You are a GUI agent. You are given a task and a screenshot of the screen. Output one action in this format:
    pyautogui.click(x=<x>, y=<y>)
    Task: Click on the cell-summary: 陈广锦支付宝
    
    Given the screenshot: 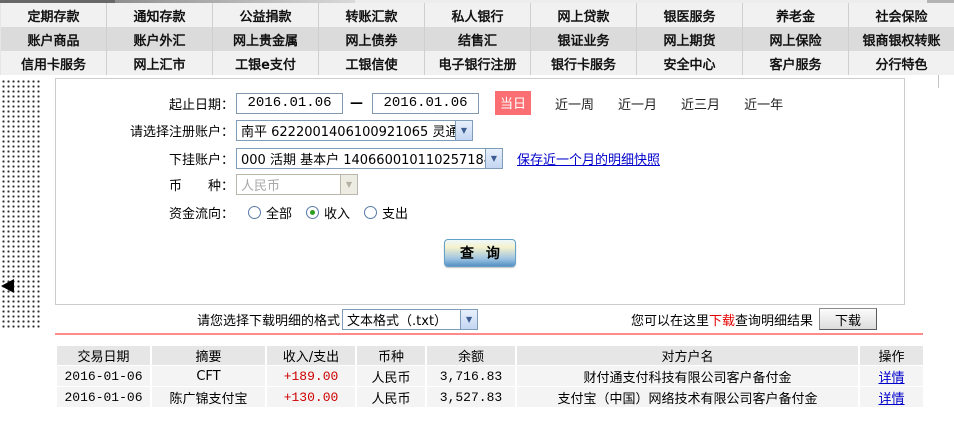 What is the action you would take?
    pyautogui.click(x=208, y=397)
    